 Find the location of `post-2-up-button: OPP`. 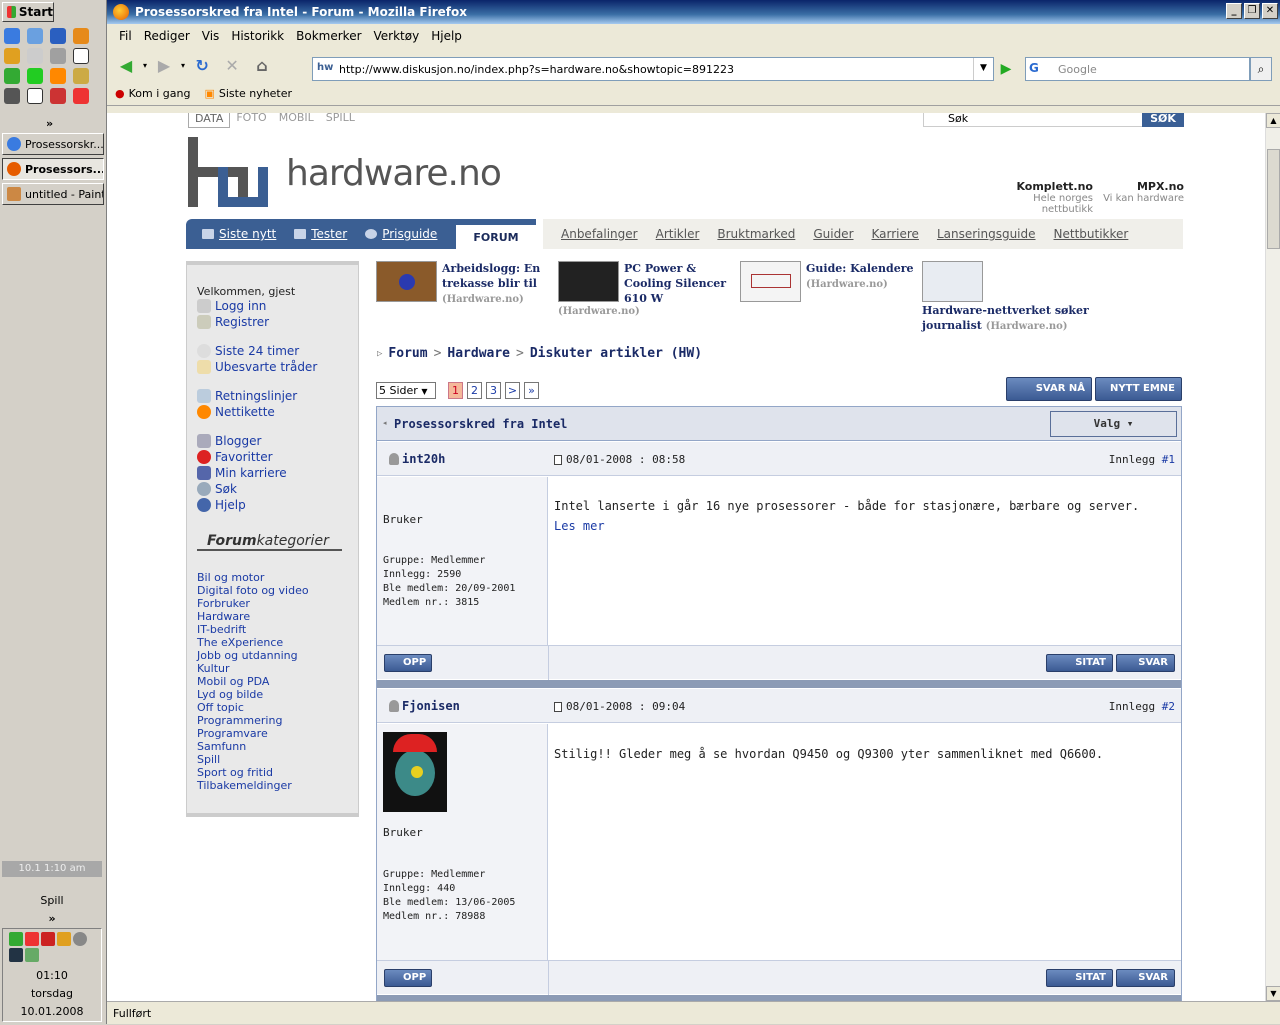

post-2-up-button: OPP is located at coordinates (408, 978).